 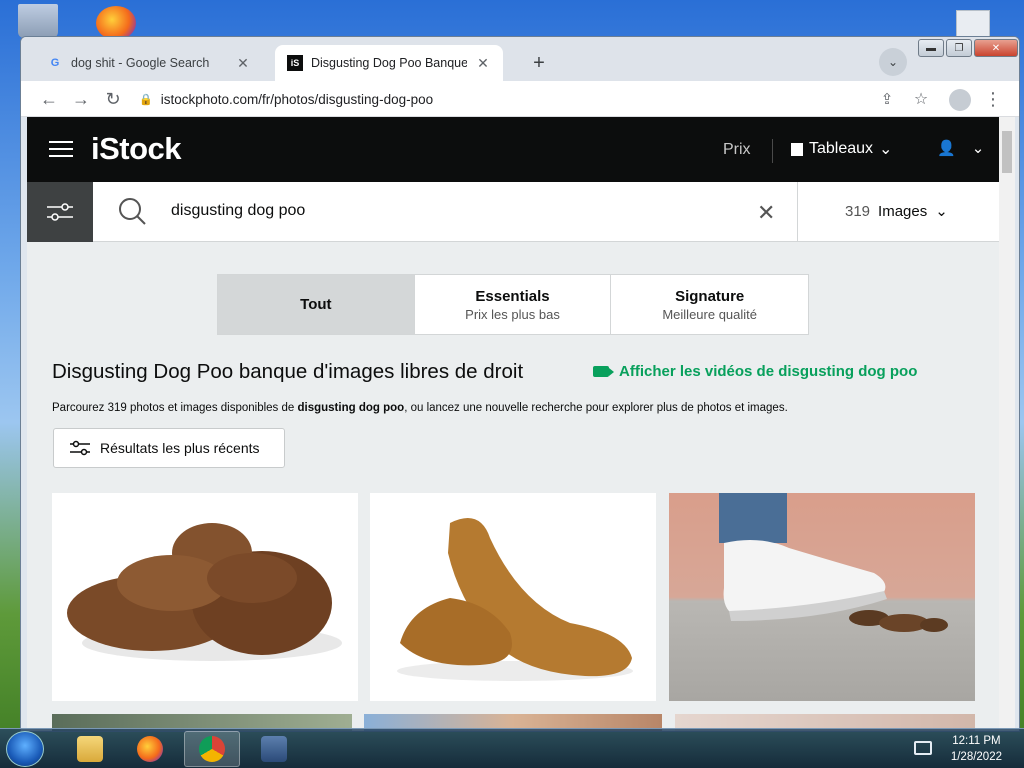 I want to click on new-tab-button: +, so click(x=539, y=63).